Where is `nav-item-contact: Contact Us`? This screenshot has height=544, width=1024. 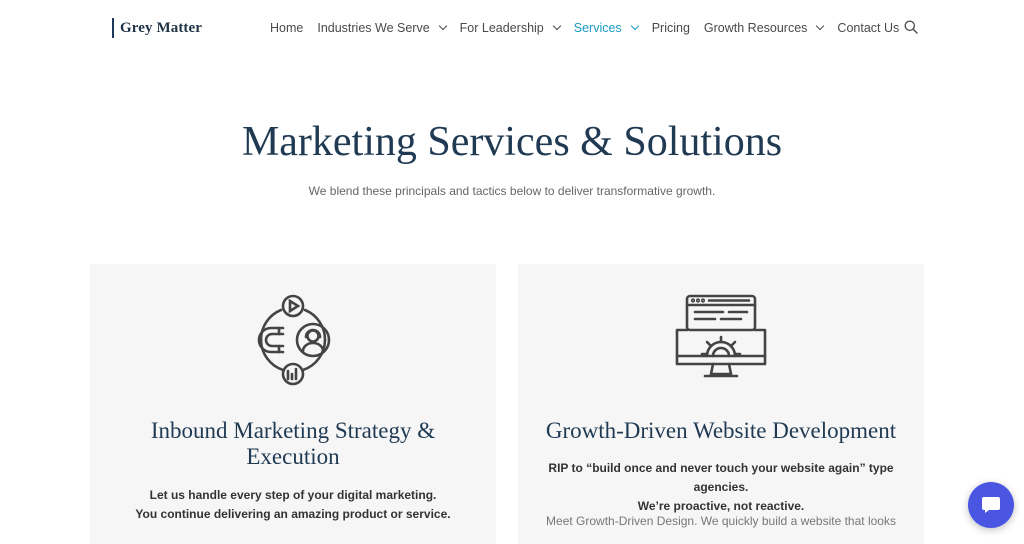
nav-item-contact: Contact Us is located at coordinates (868, 28).